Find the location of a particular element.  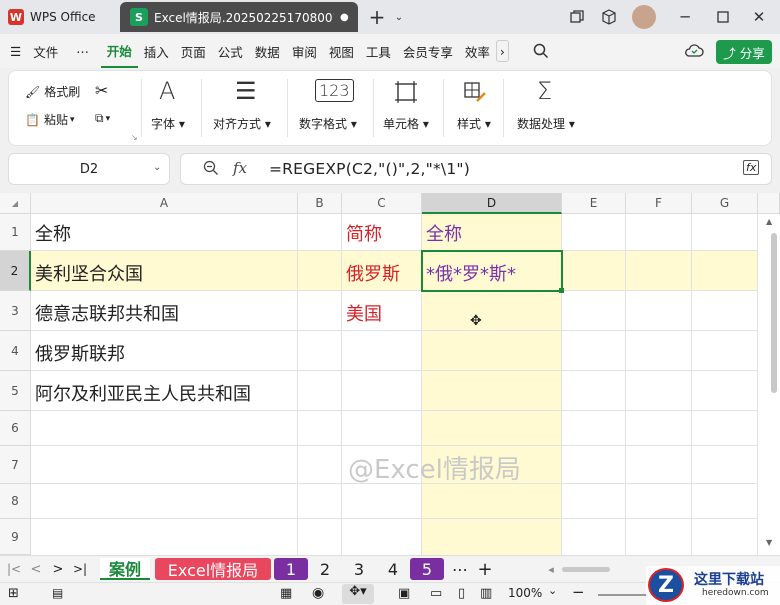

menu-review: 审阅 is located at coordinates (304, 51).